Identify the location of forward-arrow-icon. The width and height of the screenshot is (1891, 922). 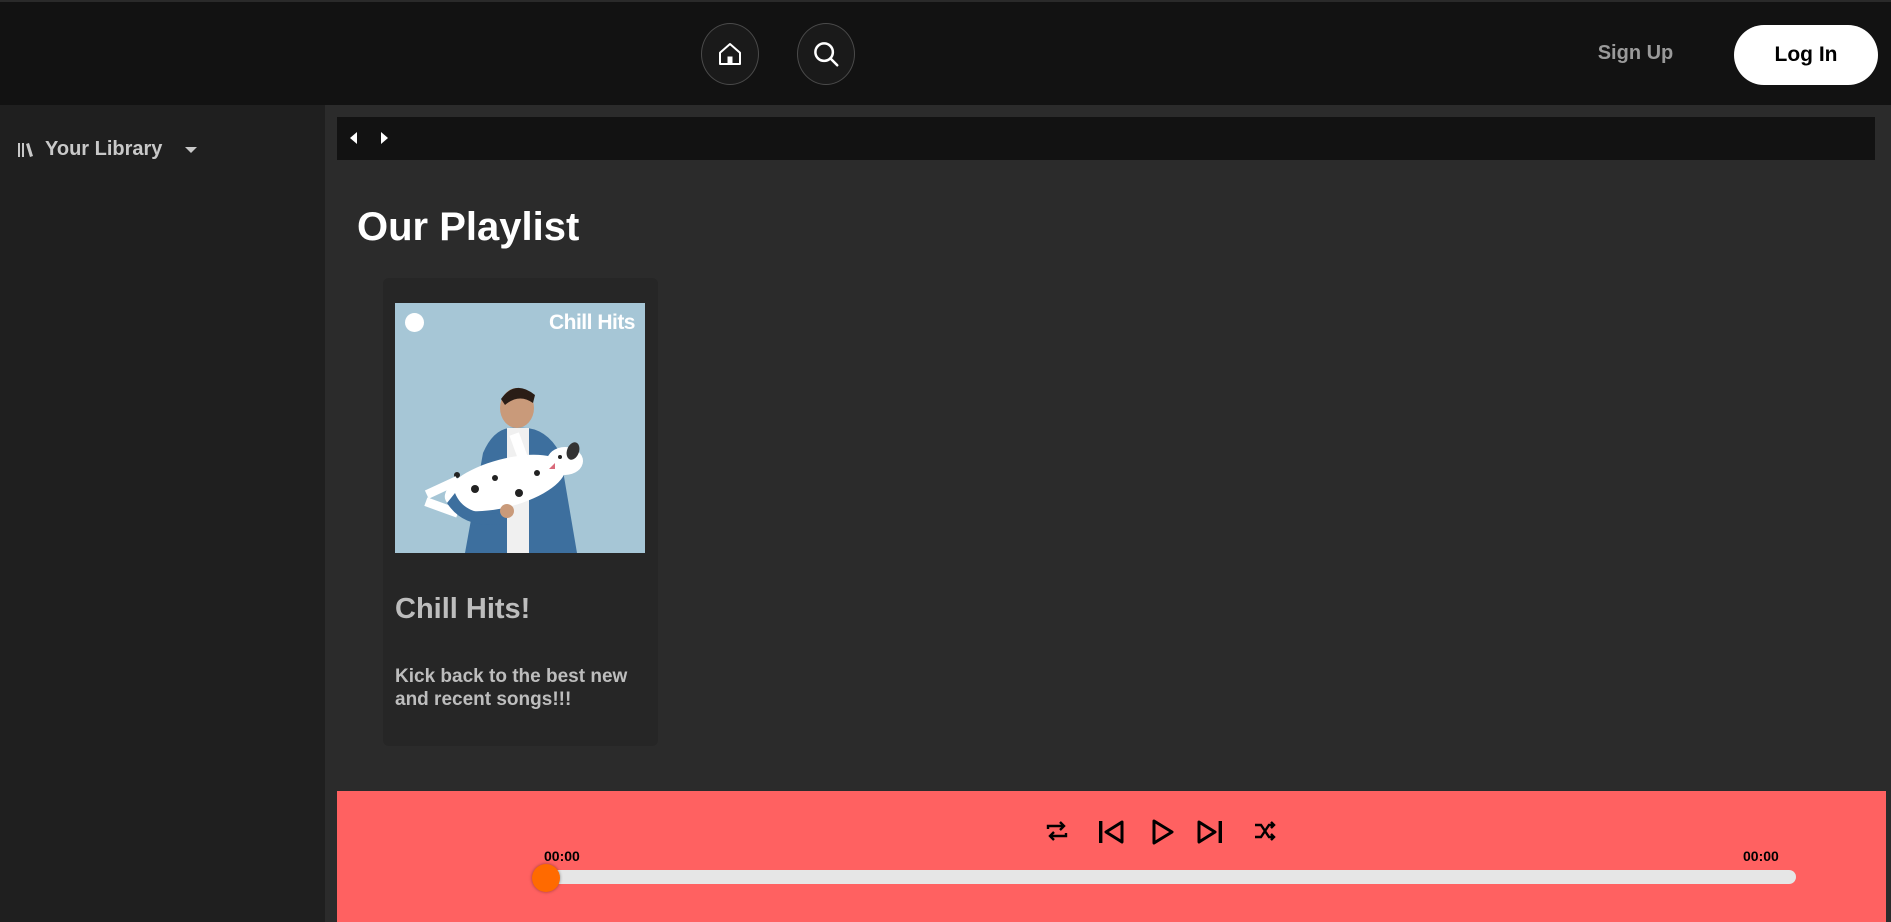
(384, 138).